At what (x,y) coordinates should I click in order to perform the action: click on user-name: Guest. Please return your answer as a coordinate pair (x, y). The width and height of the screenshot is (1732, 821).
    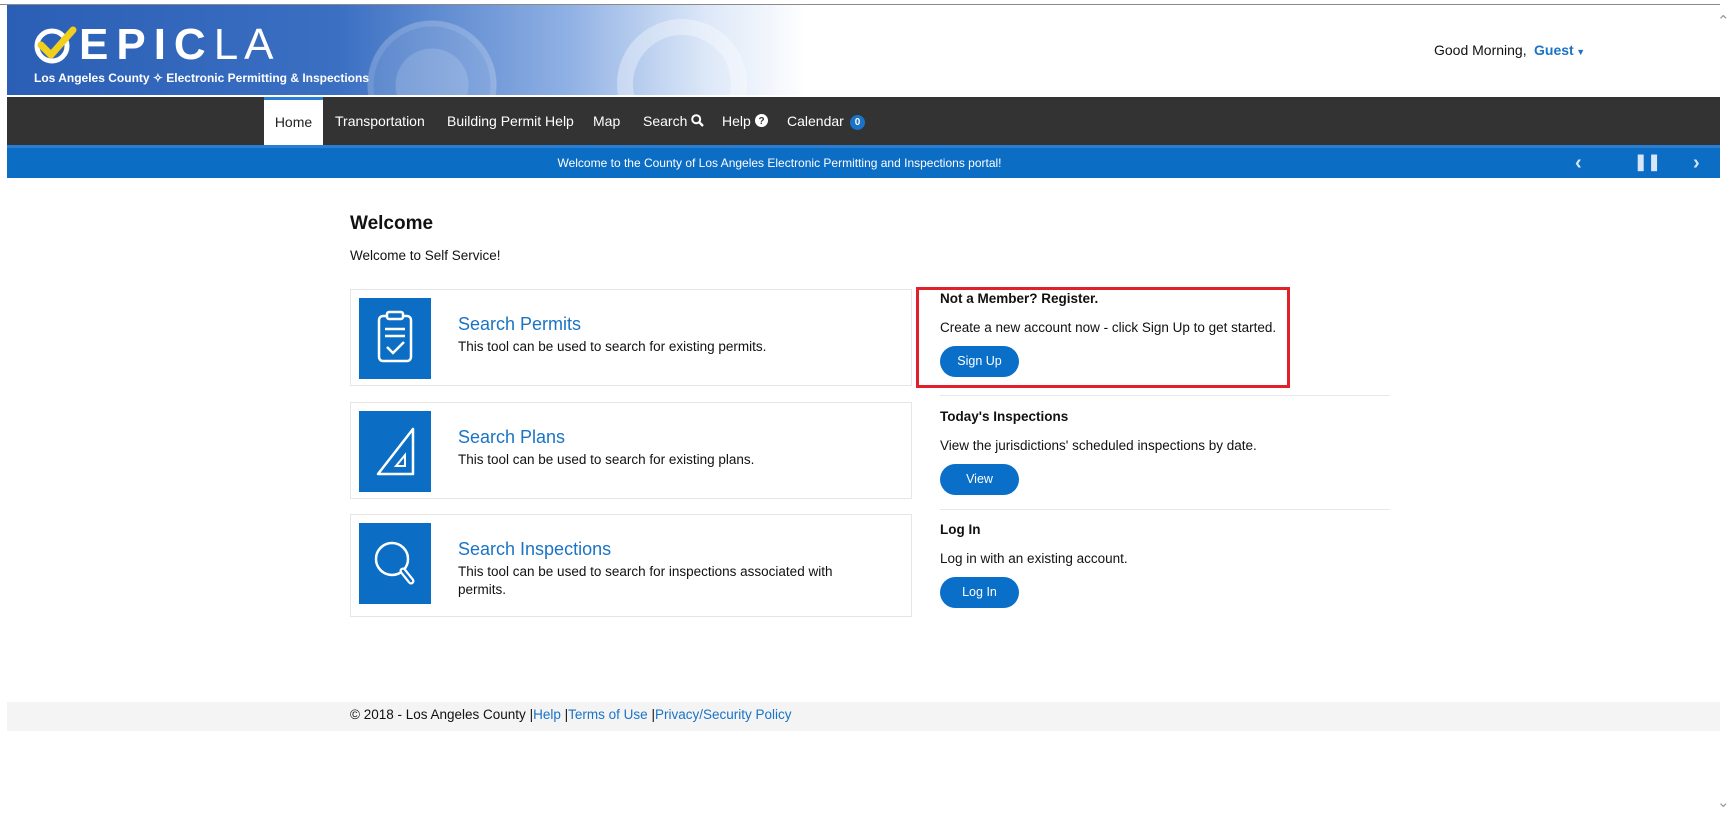
    Looking at the image, I should click on (1554, 50).